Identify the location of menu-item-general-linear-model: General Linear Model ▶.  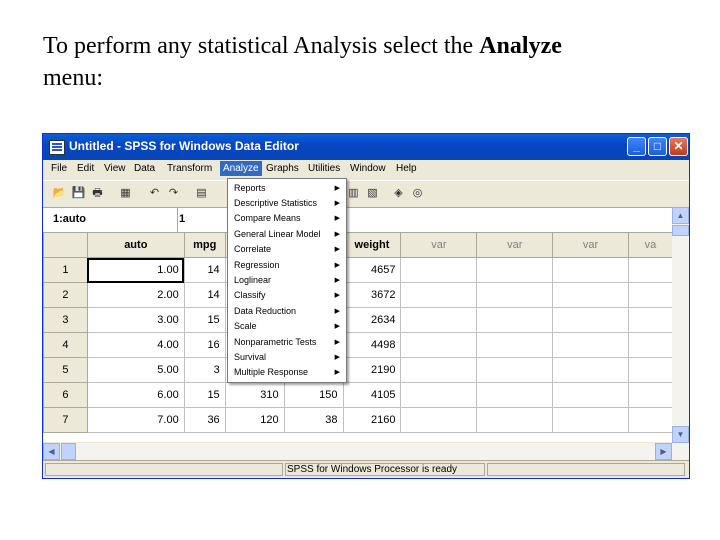
(287, 234).